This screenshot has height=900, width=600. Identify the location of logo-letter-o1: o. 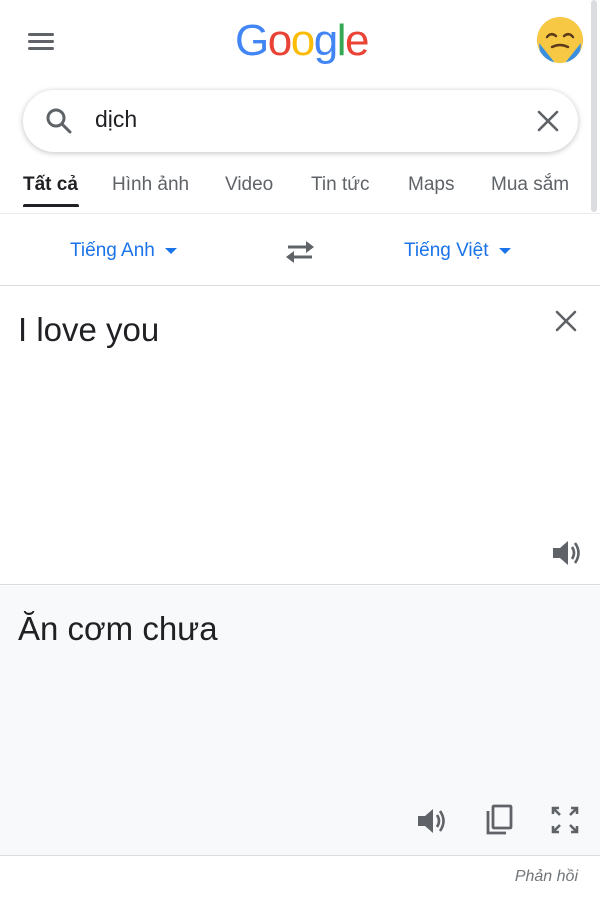
(279, 40).